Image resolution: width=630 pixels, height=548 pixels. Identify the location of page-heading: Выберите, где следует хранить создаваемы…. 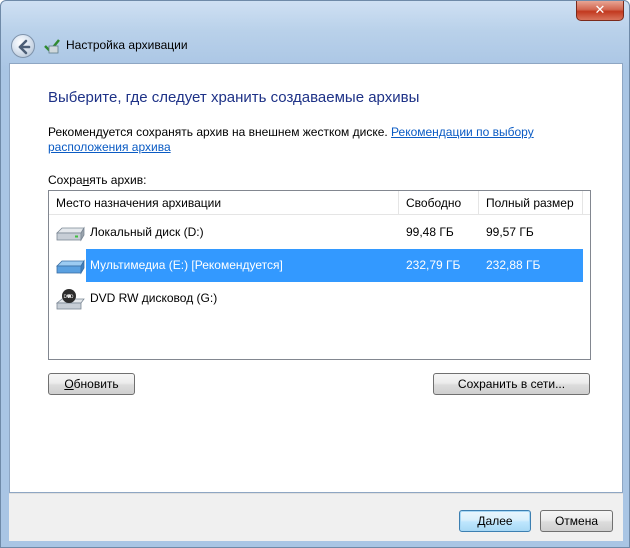
(234, 97).